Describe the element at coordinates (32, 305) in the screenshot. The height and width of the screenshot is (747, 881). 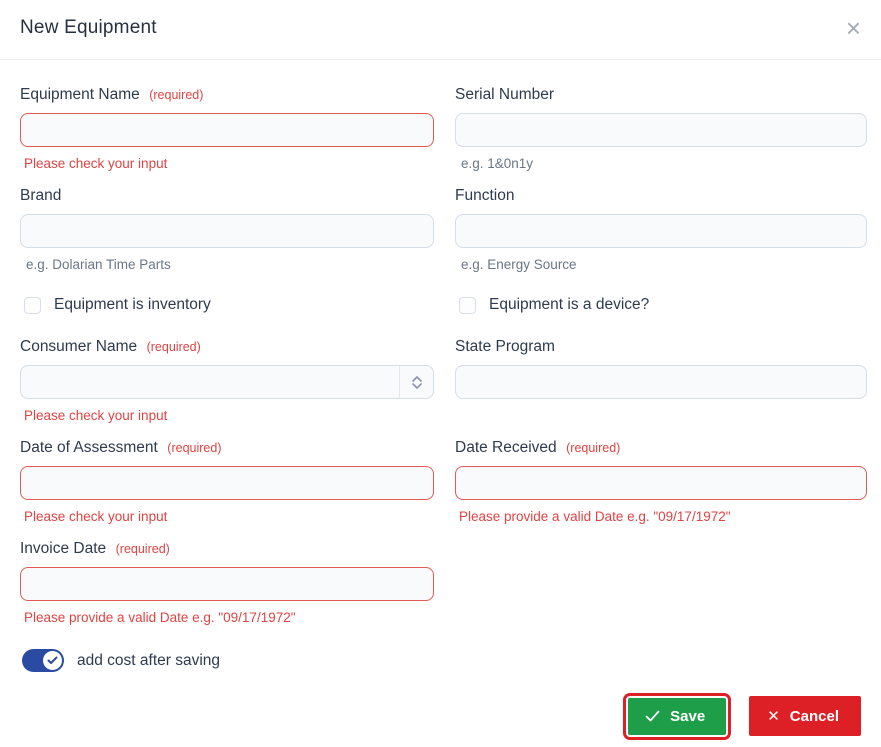
I see `inventory-checkbox` at that location.